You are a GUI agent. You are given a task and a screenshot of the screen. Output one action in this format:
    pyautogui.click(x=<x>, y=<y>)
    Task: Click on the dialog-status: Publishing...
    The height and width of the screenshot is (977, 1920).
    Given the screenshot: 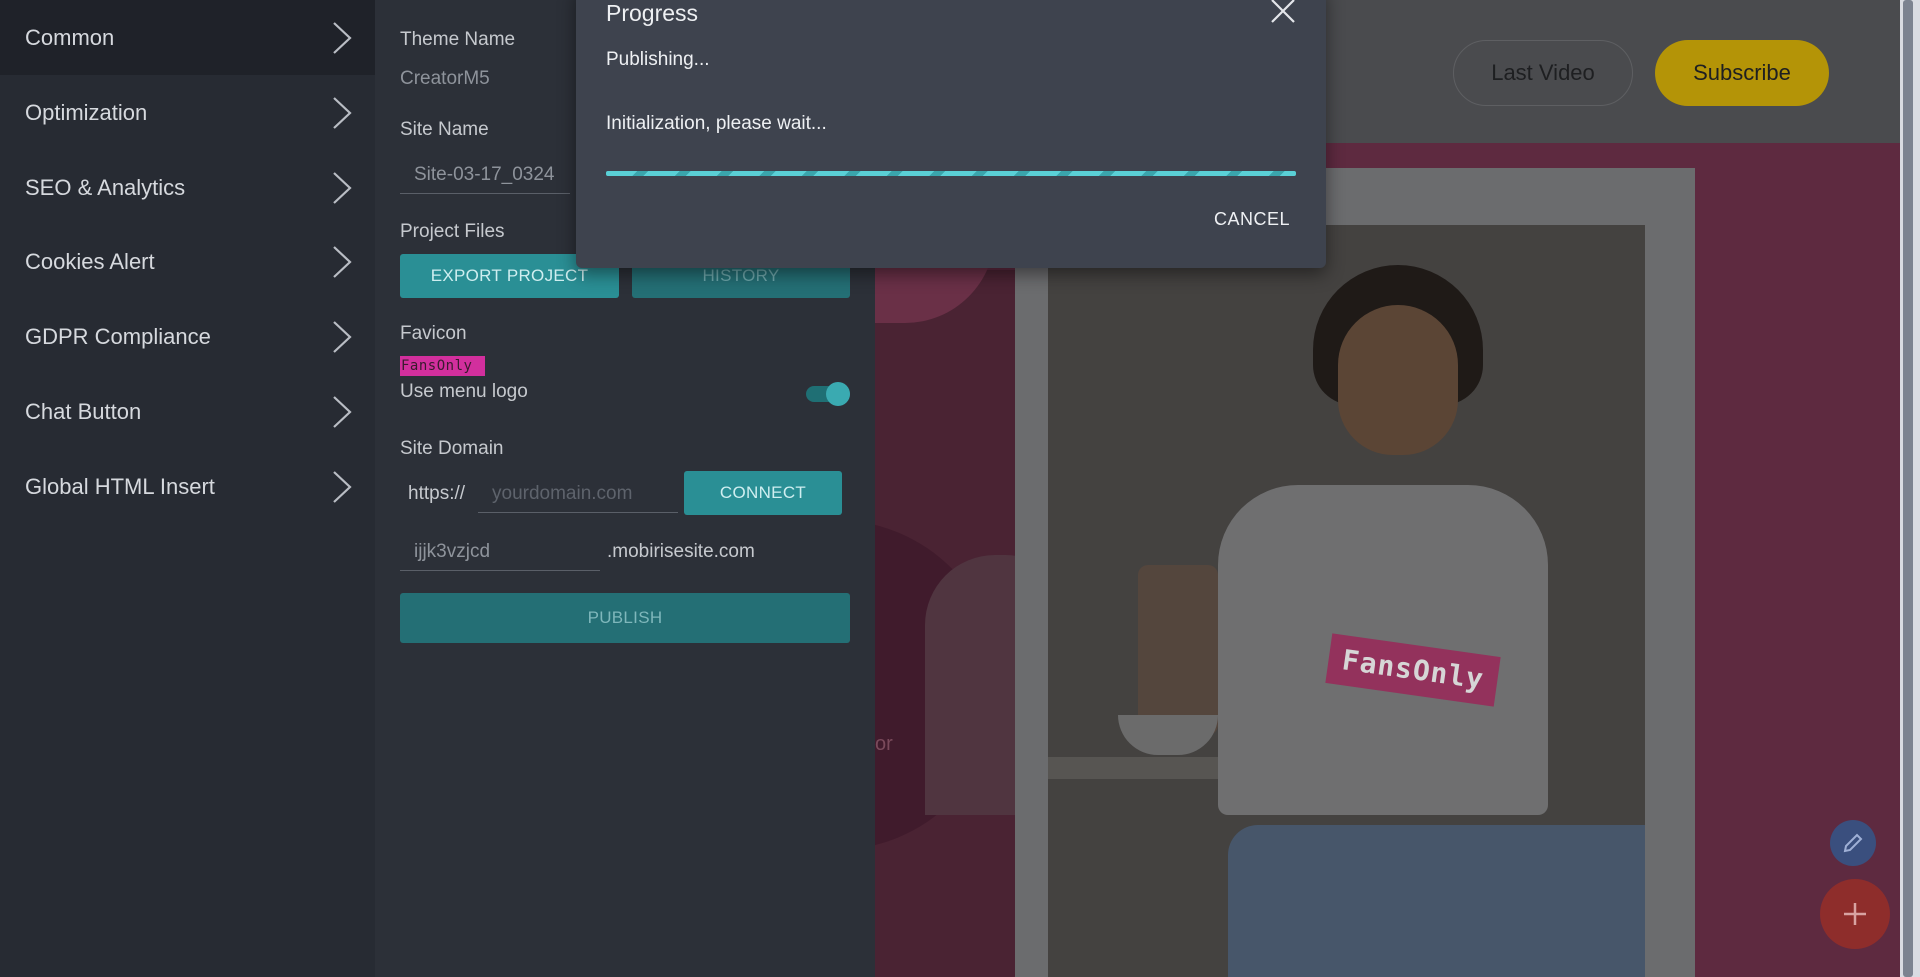 What is the action you would take?
    pyautogui.click(x=658, y=59)
    